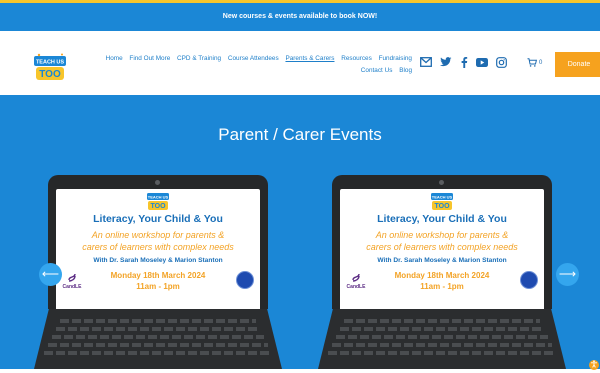 The height and width of the screenshot is (373, 600). I want to click on logo-text-top: TEACH US, so click(50, 63).